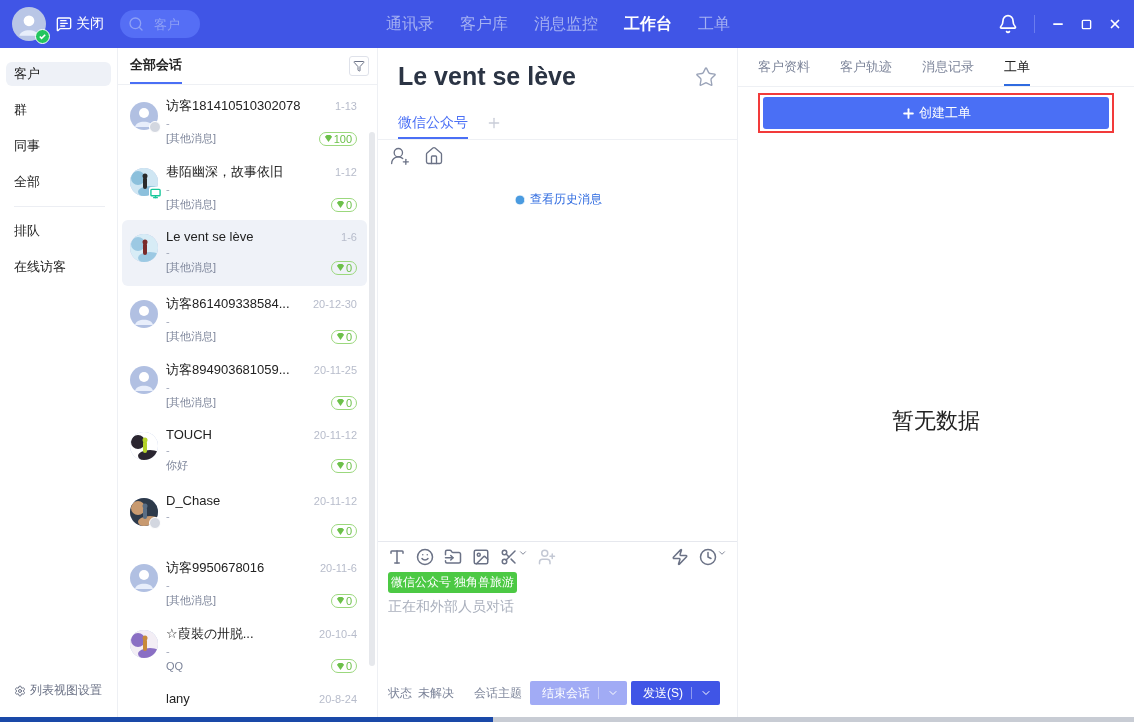  Describe the element at coordinates (948, 72) in the screenshot. I see `detail-tab: 消息记录` at that location.